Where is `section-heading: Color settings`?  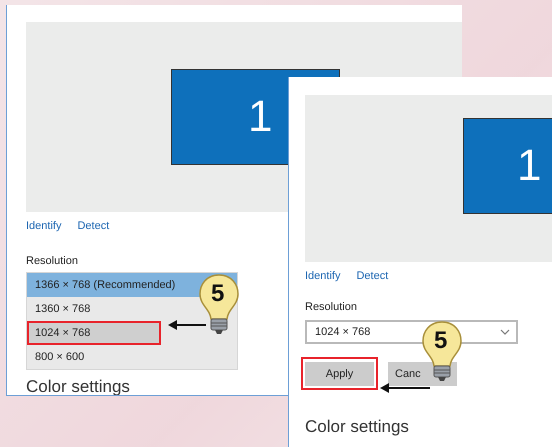
section-heading: Color settings is located at coordinates (357, 427).